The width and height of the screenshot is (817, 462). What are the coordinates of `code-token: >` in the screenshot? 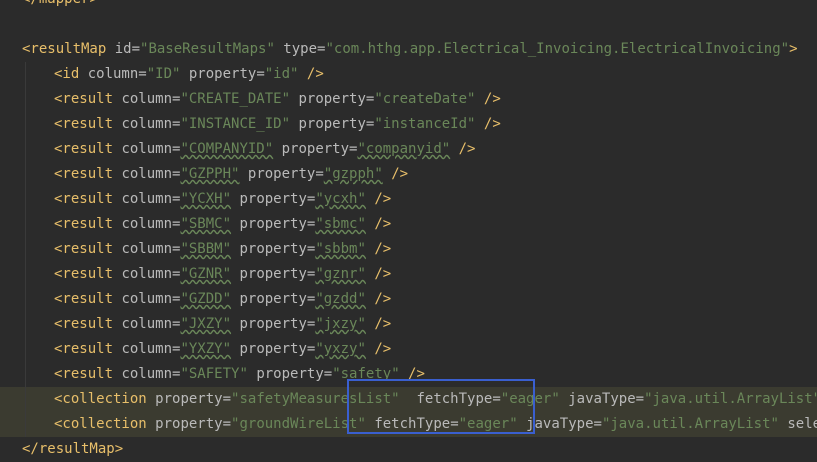 It's located at (93, 3).